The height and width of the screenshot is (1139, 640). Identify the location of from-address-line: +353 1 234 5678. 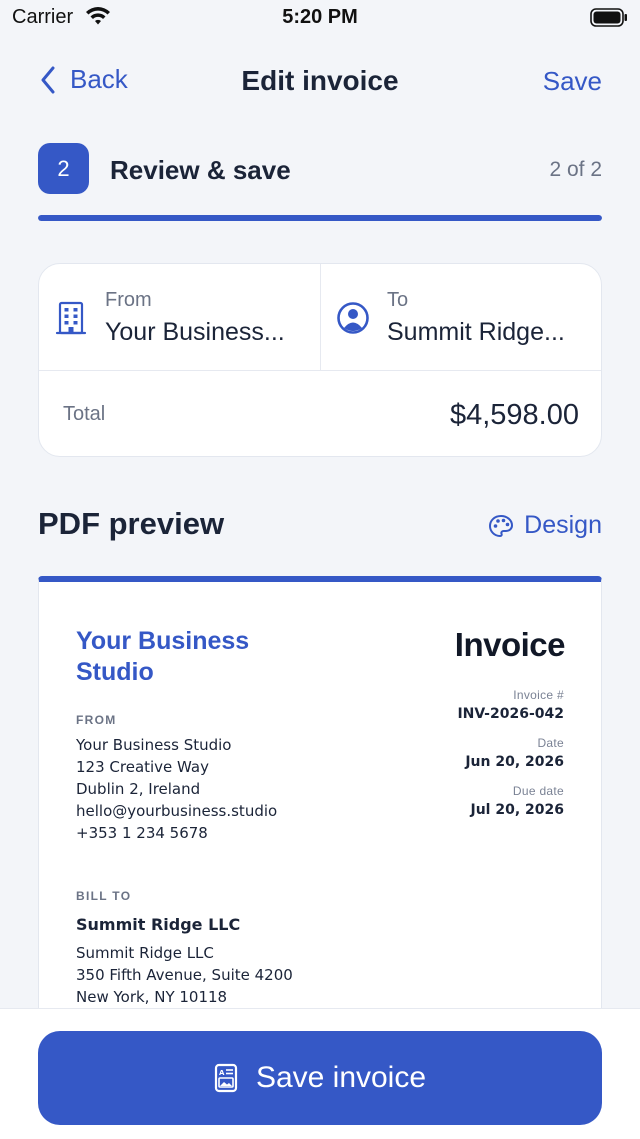
(142, 833).